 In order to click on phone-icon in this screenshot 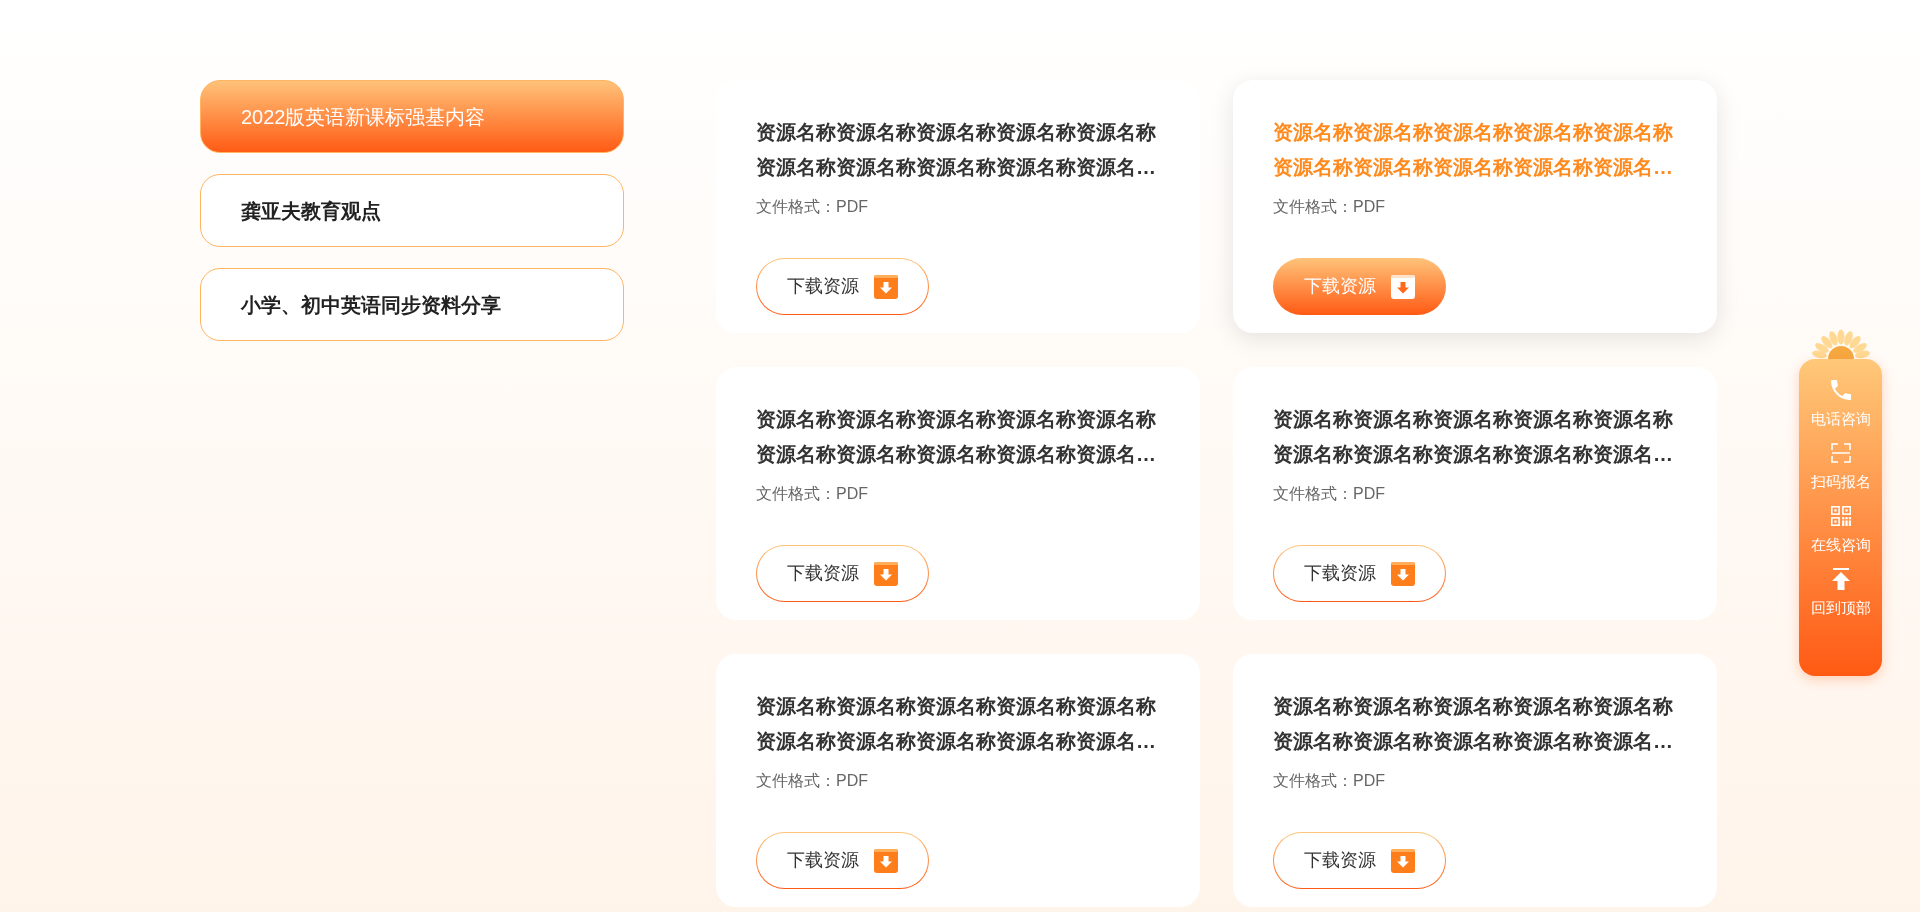, I will do `click(1840, 390)`.